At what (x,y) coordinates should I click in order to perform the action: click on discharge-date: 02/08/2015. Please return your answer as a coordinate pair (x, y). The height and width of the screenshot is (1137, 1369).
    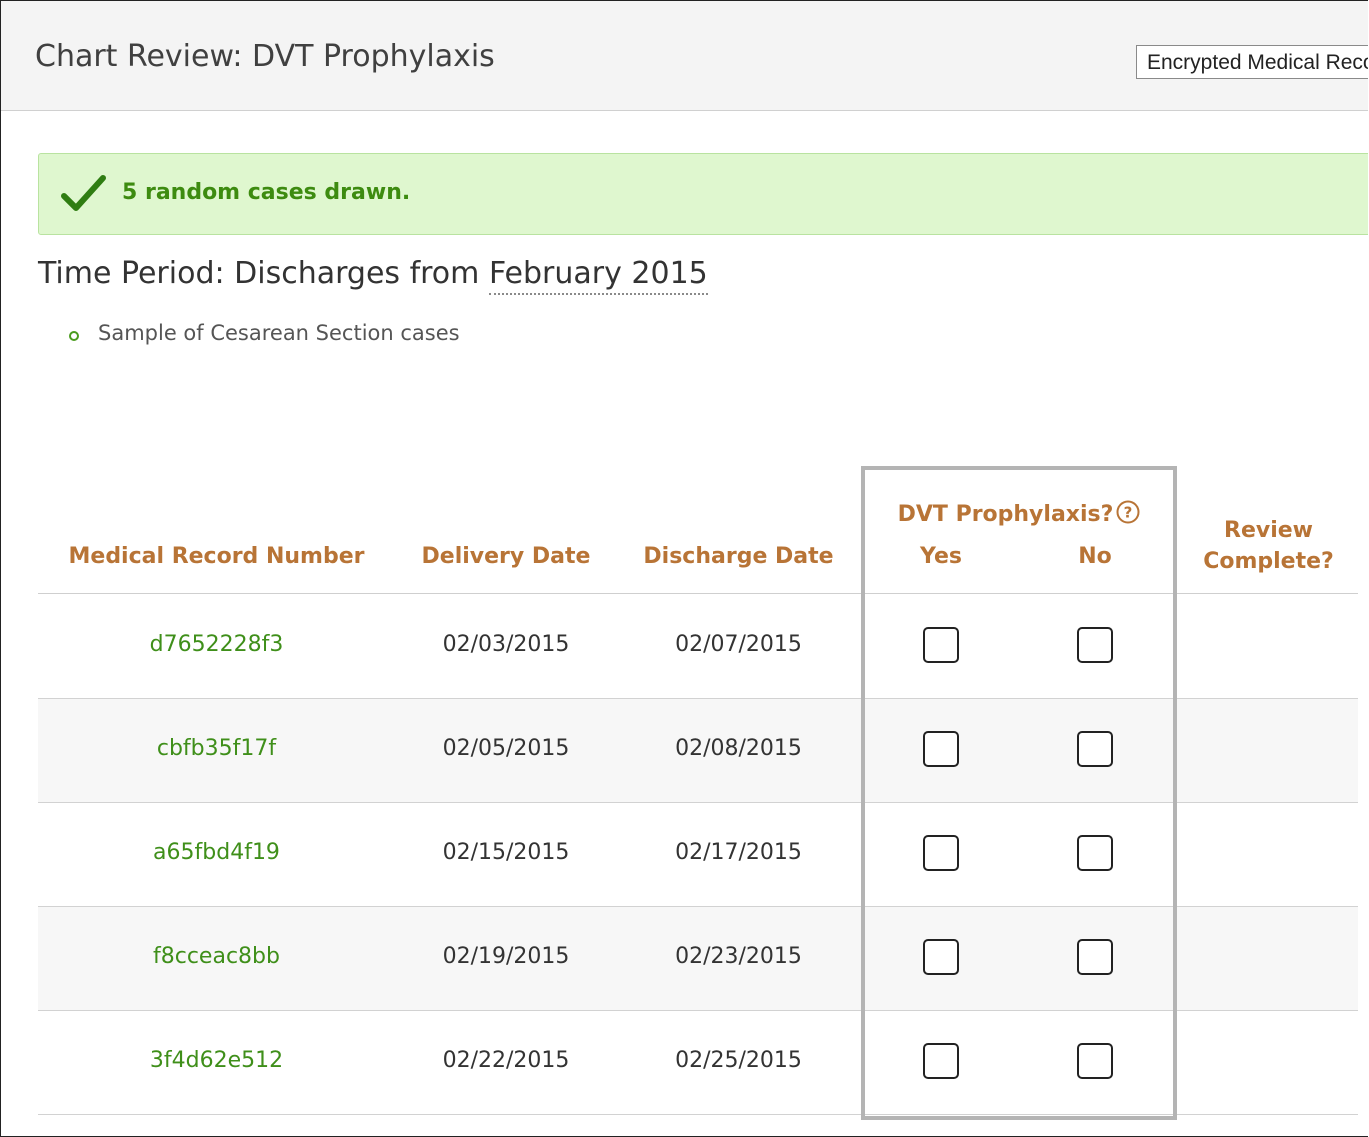
    Looking at the image, I should click on (738, 748).